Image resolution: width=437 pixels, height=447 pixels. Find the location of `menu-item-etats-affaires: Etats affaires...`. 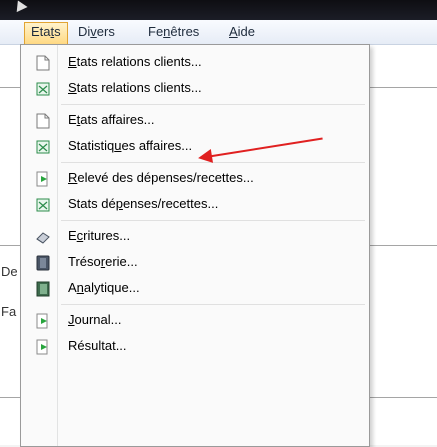

menu-item-etats-affaires: Etats affaires... is located at coordinates (194, 120).